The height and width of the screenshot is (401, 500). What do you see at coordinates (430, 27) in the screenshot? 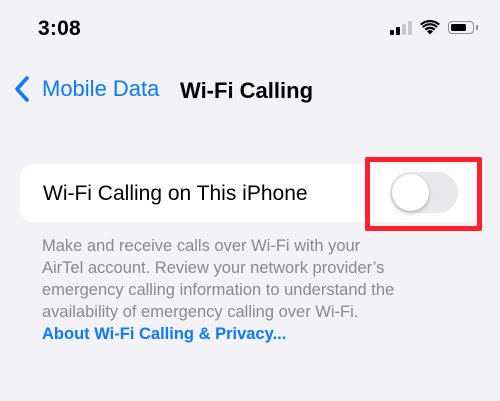
I see `wifi-icon` at bounding box center [430, 27].